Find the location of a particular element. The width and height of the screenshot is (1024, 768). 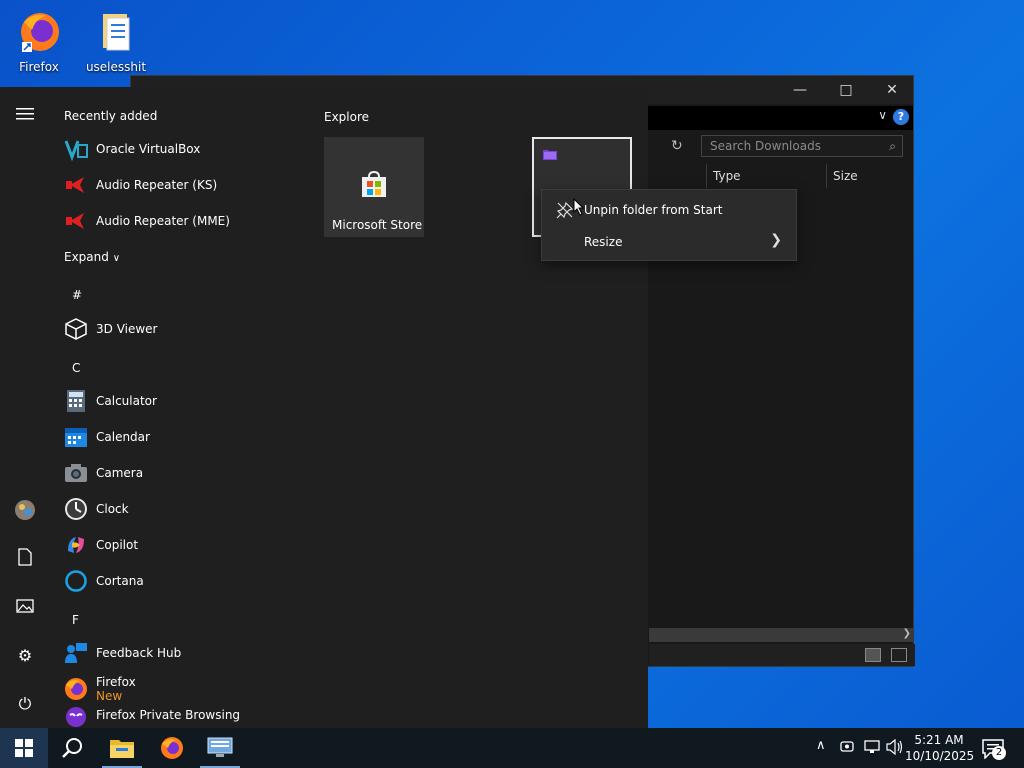

app-oracle-virtualbox: Oracle VirtualBox is located at coordinates (132, 149).